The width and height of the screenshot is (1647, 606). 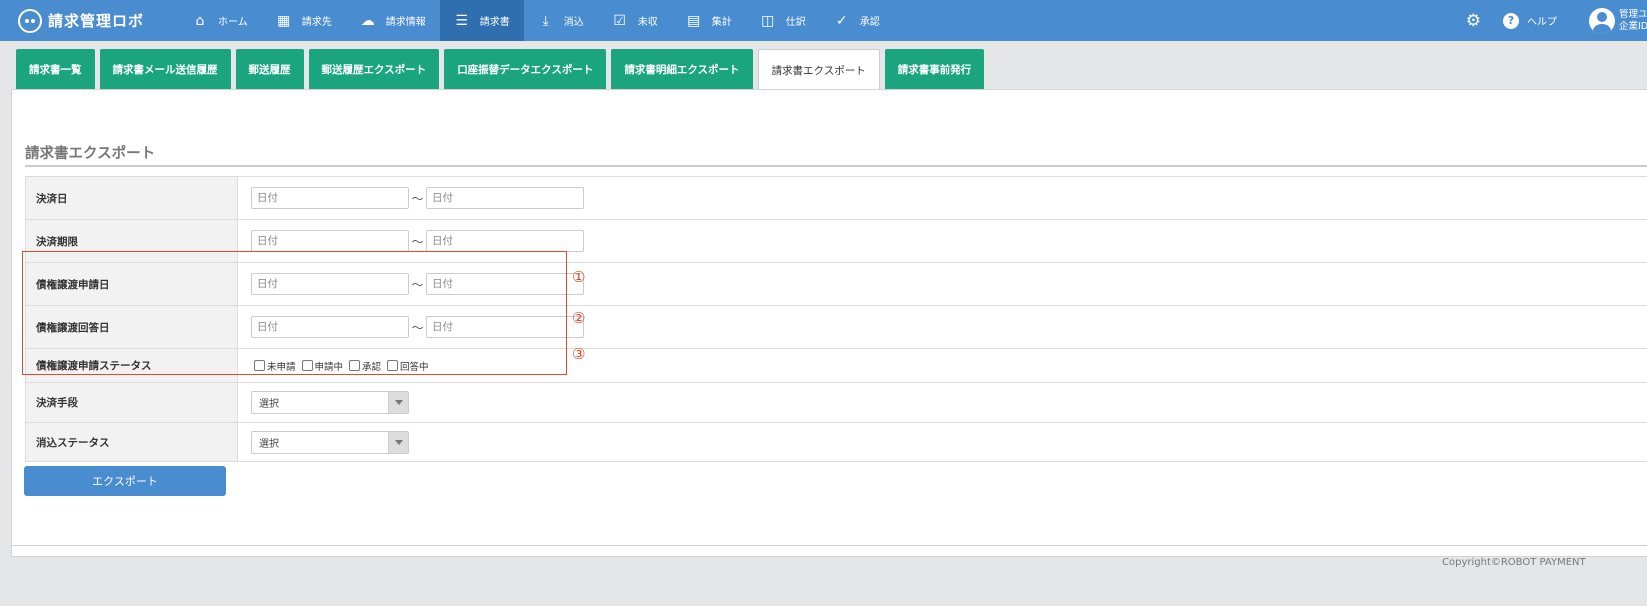 I want to click on user-menu: 管理ユーザ 企業ID：1, so click(x=1618, y=20).